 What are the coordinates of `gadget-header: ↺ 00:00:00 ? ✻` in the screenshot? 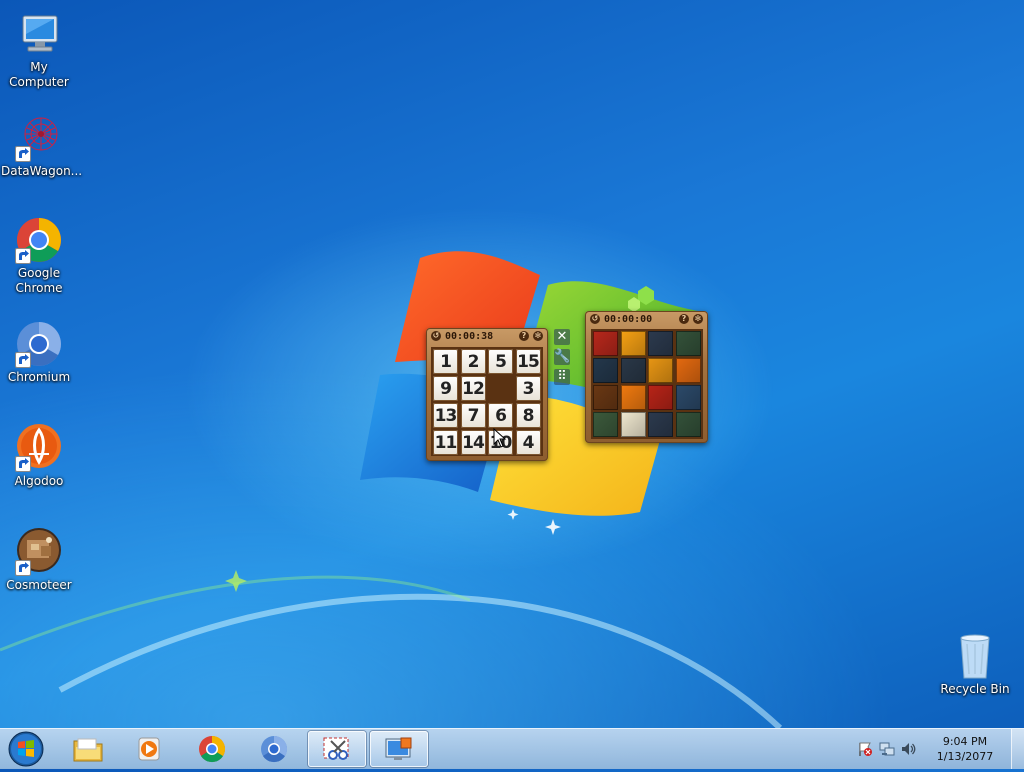 It's located at (646, 319).